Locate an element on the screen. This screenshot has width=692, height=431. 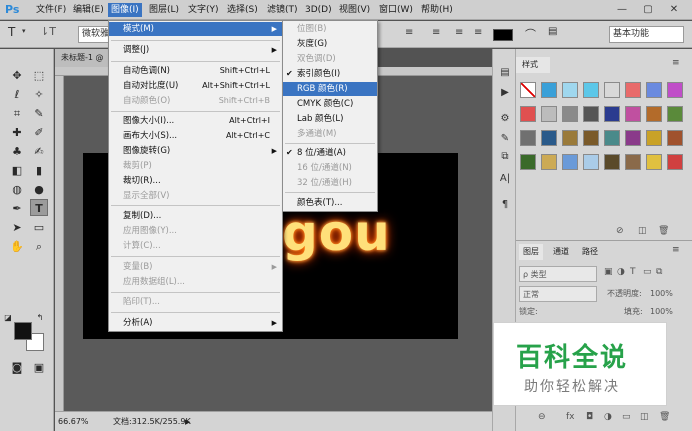
vertical-ruler is located at coordinates (59, 243).